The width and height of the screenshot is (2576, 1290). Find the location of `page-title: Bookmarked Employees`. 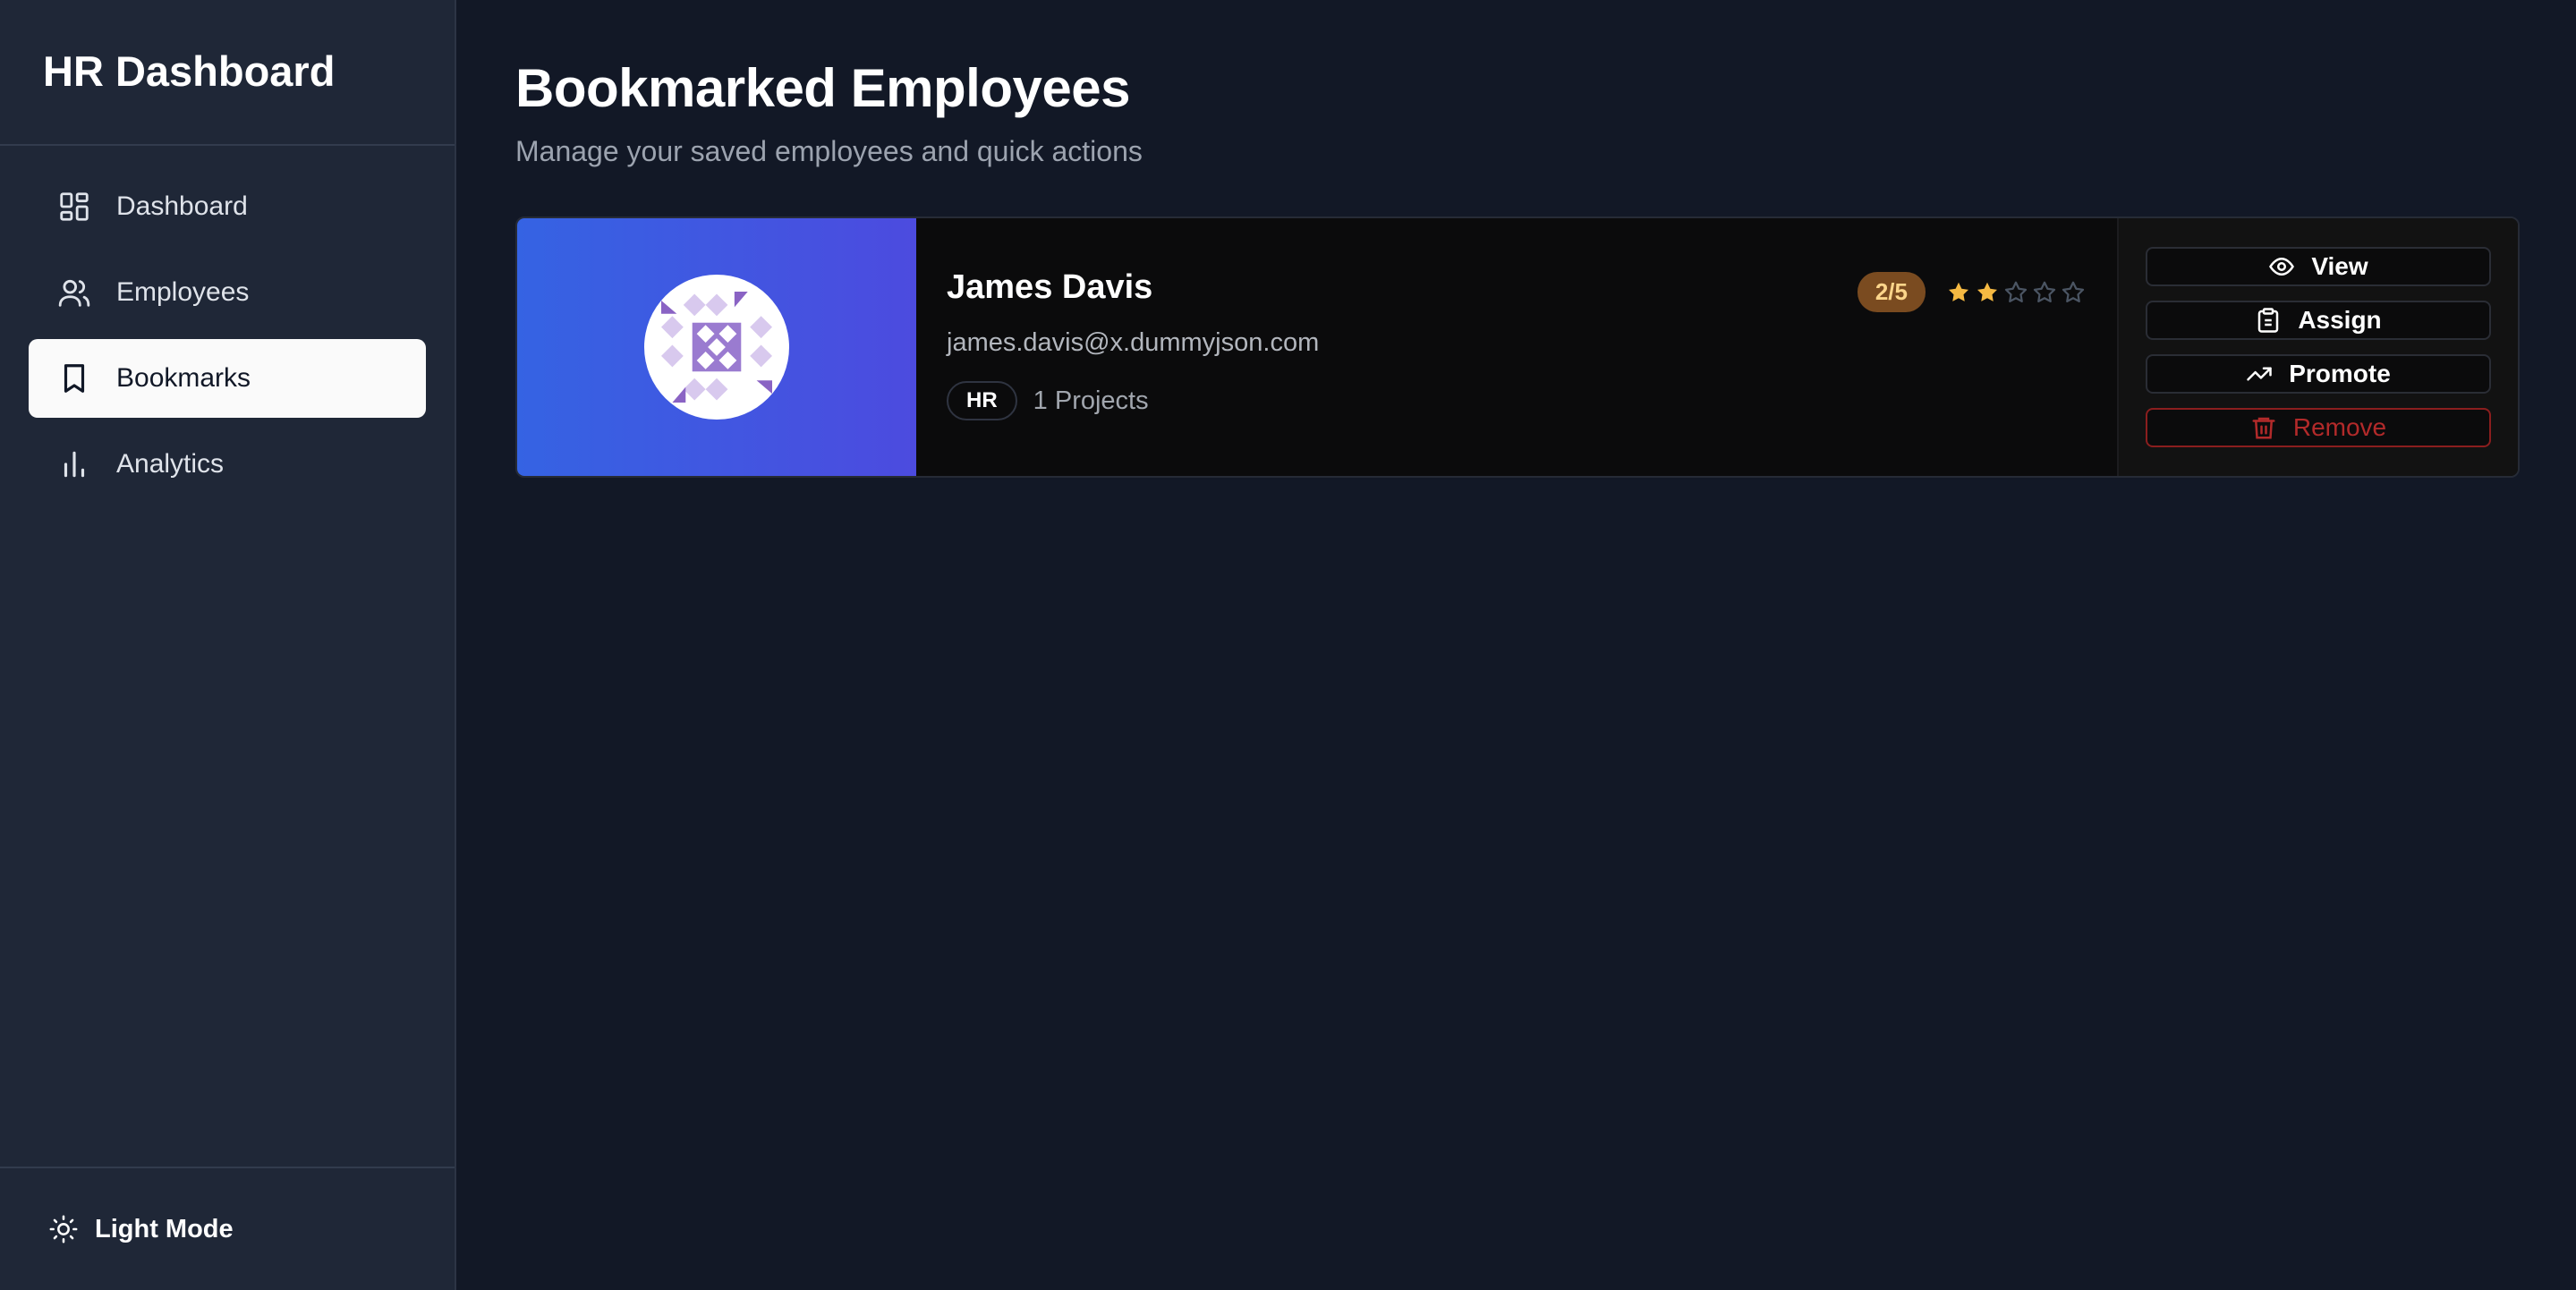

page-title: Bookmarked Employees is located at coordinates (822, 88).